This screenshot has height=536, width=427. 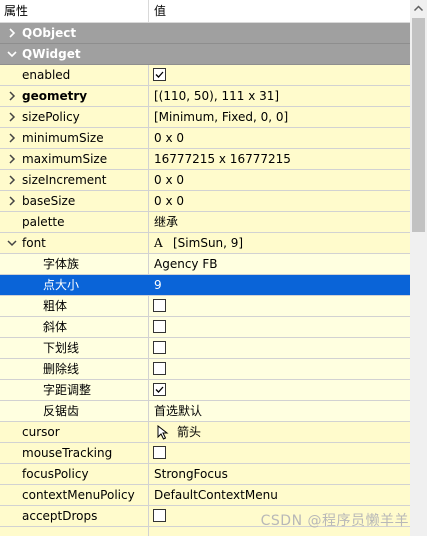 I want to click on property-value: [(110, 50), 111 x 31], so click(x=216, y=96).